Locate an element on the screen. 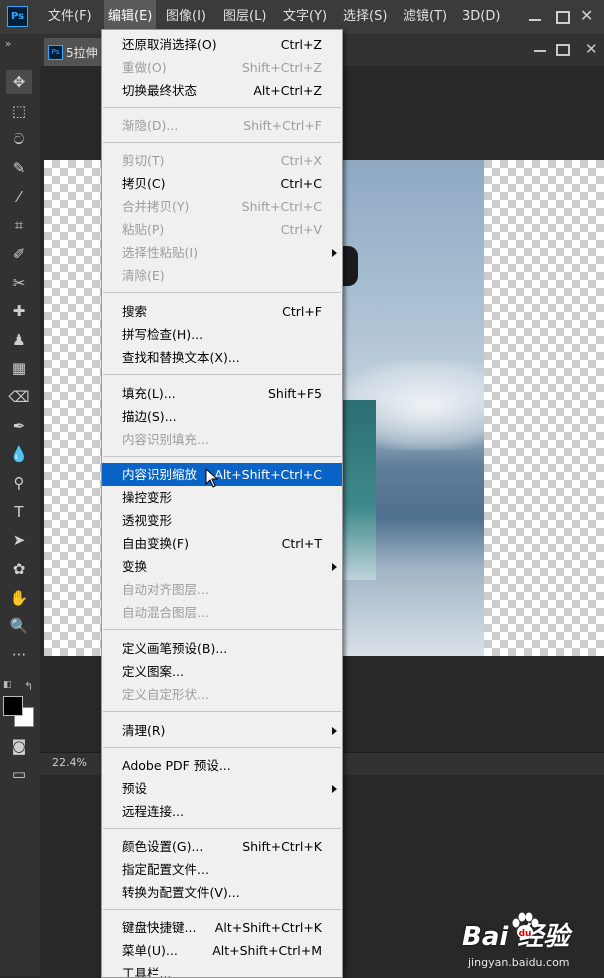  svg-text: du is located at coordinates (525, 934).